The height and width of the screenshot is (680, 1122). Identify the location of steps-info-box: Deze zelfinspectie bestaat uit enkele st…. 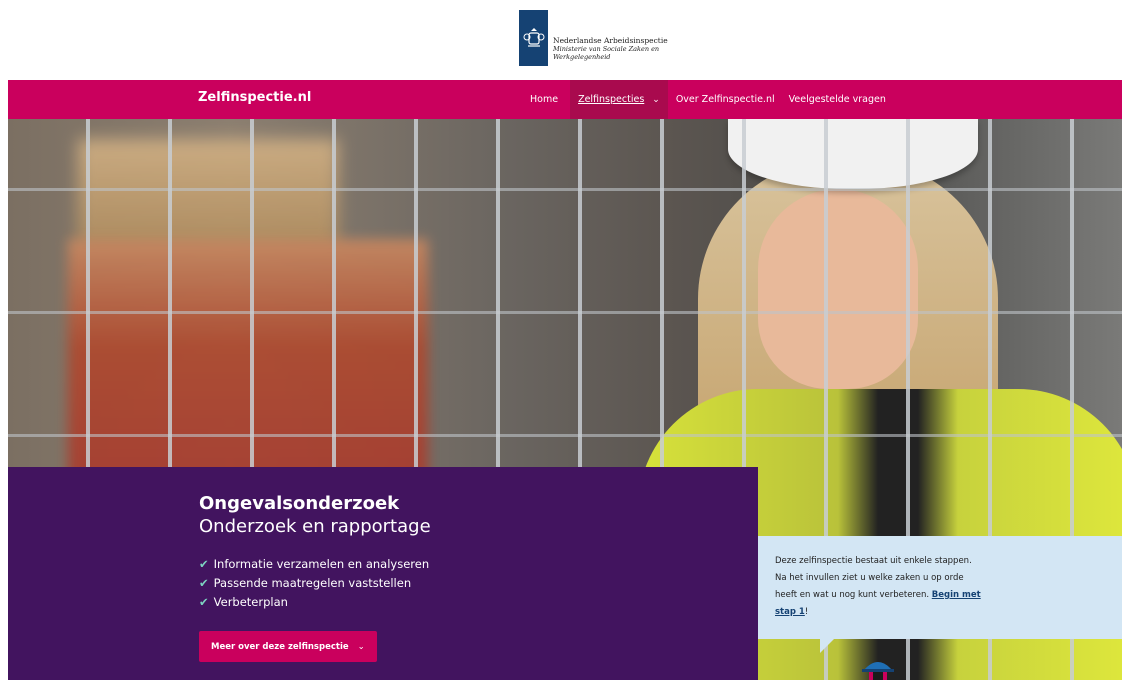
(940, 587).